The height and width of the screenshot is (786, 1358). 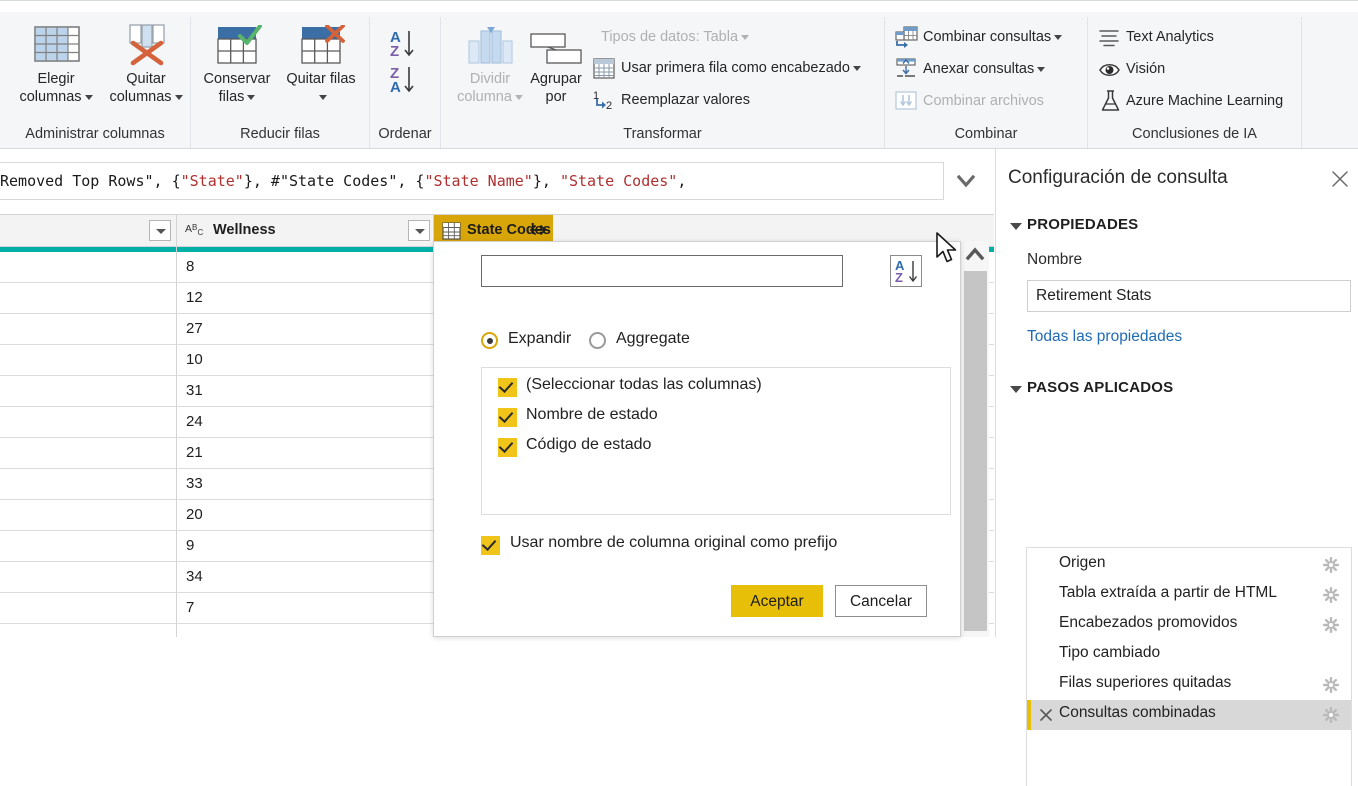 I want to click on applied-step-item: Consultas combinadas, so click(x=1189, y=715).